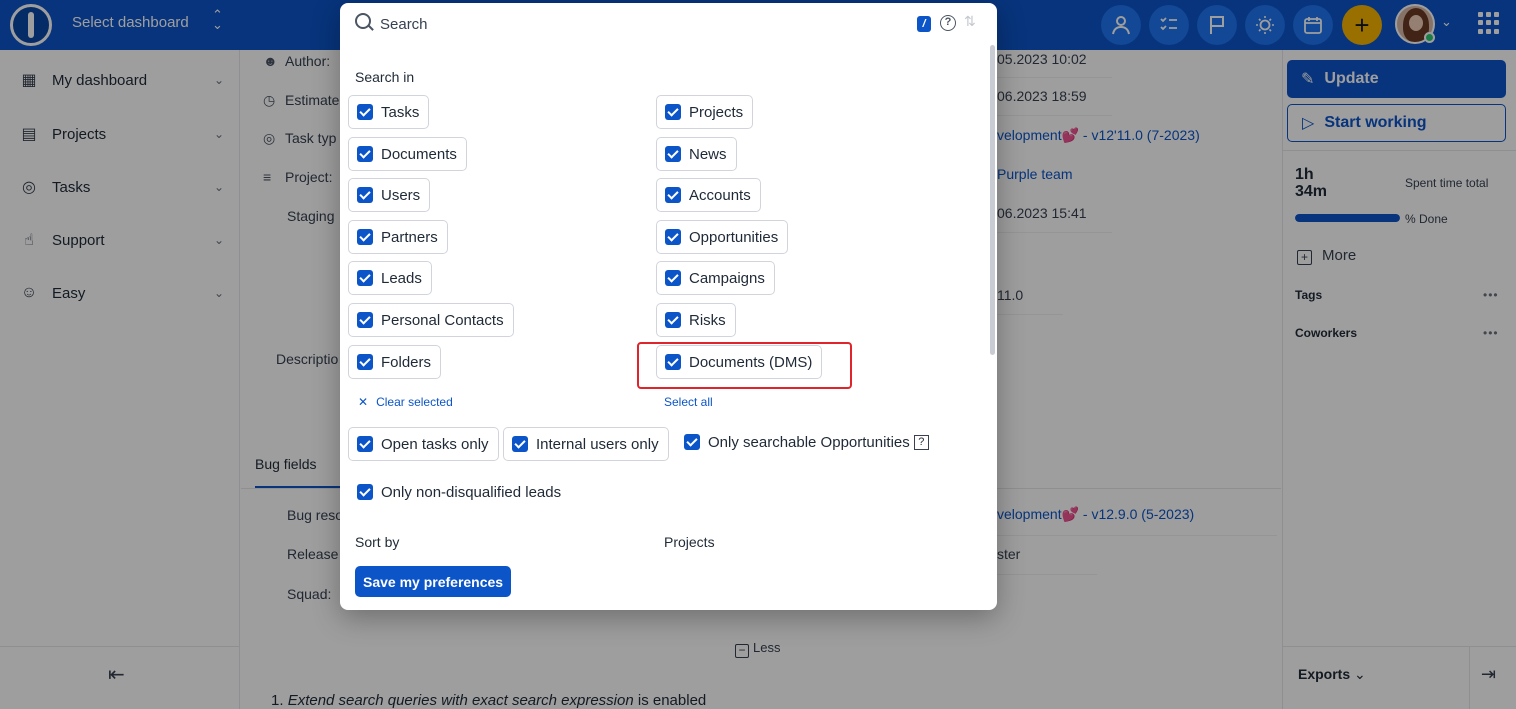  What do you see at coordinates (419, 154) in the screenshot?
I see `checkbox-label: Documents` at bounding box center [419, 154].